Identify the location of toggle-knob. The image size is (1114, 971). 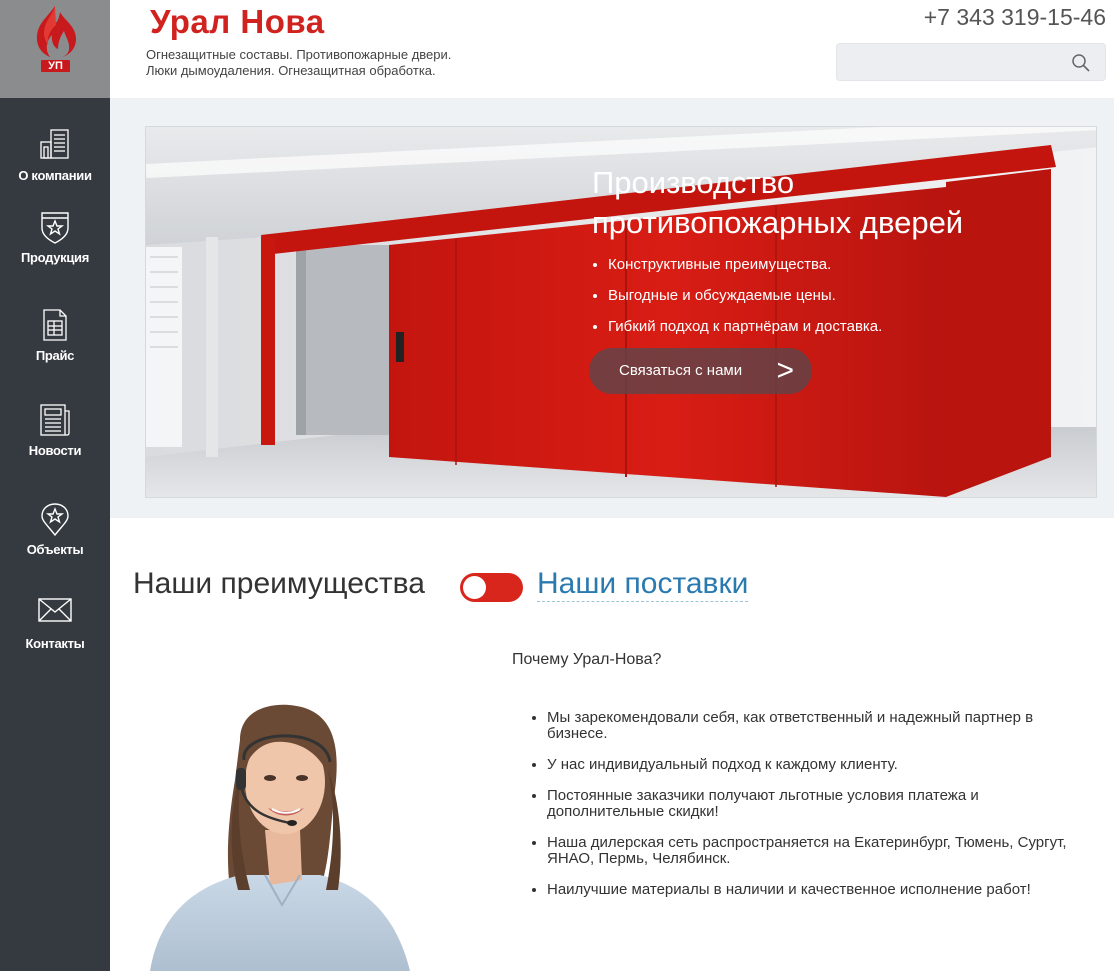
(474, 587).